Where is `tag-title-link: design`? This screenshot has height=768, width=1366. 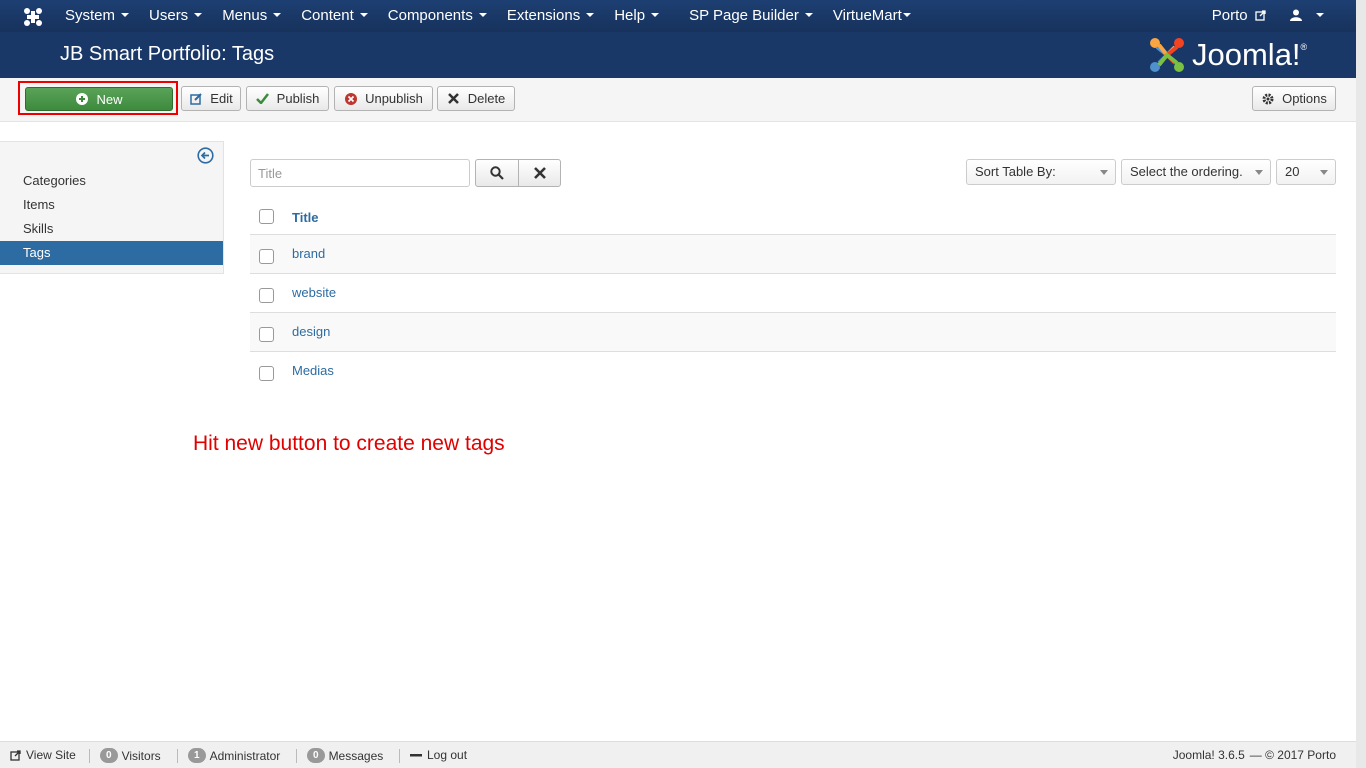
tag-title-link: design is located at coordinates (311, 331).